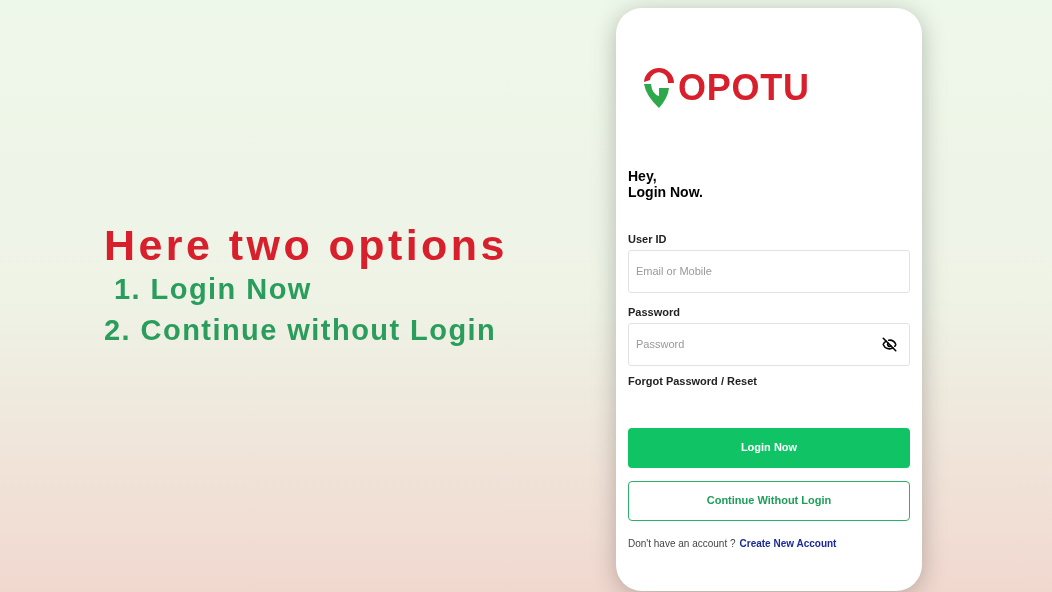 This screenshot has height=592, width=1052. I want to click on password-field: Password, so click(769, 344).